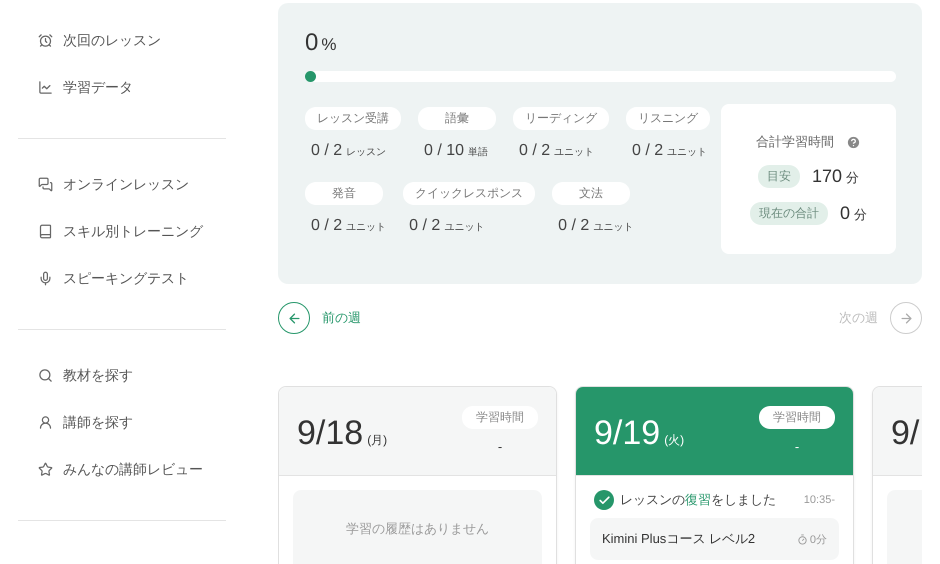  What do you see at coordinates (122, 231) in the screenshot?
I see `sidebar-item: スキル別トレーニング` at bounding box center [122, 231].